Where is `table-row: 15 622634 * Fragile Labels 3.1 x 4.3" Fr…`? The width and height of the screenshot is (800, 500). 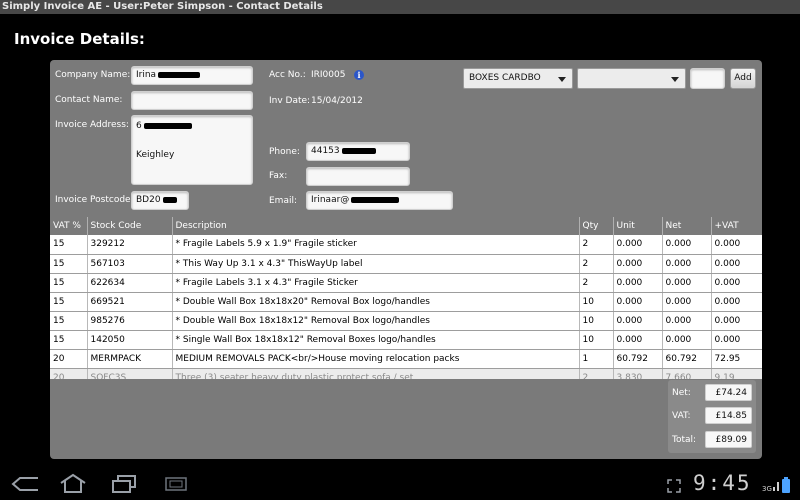 table-row: 15 622634 * Fragile Labels 3.1 x 4.3" Fr… is located at coordinates (406, 283).